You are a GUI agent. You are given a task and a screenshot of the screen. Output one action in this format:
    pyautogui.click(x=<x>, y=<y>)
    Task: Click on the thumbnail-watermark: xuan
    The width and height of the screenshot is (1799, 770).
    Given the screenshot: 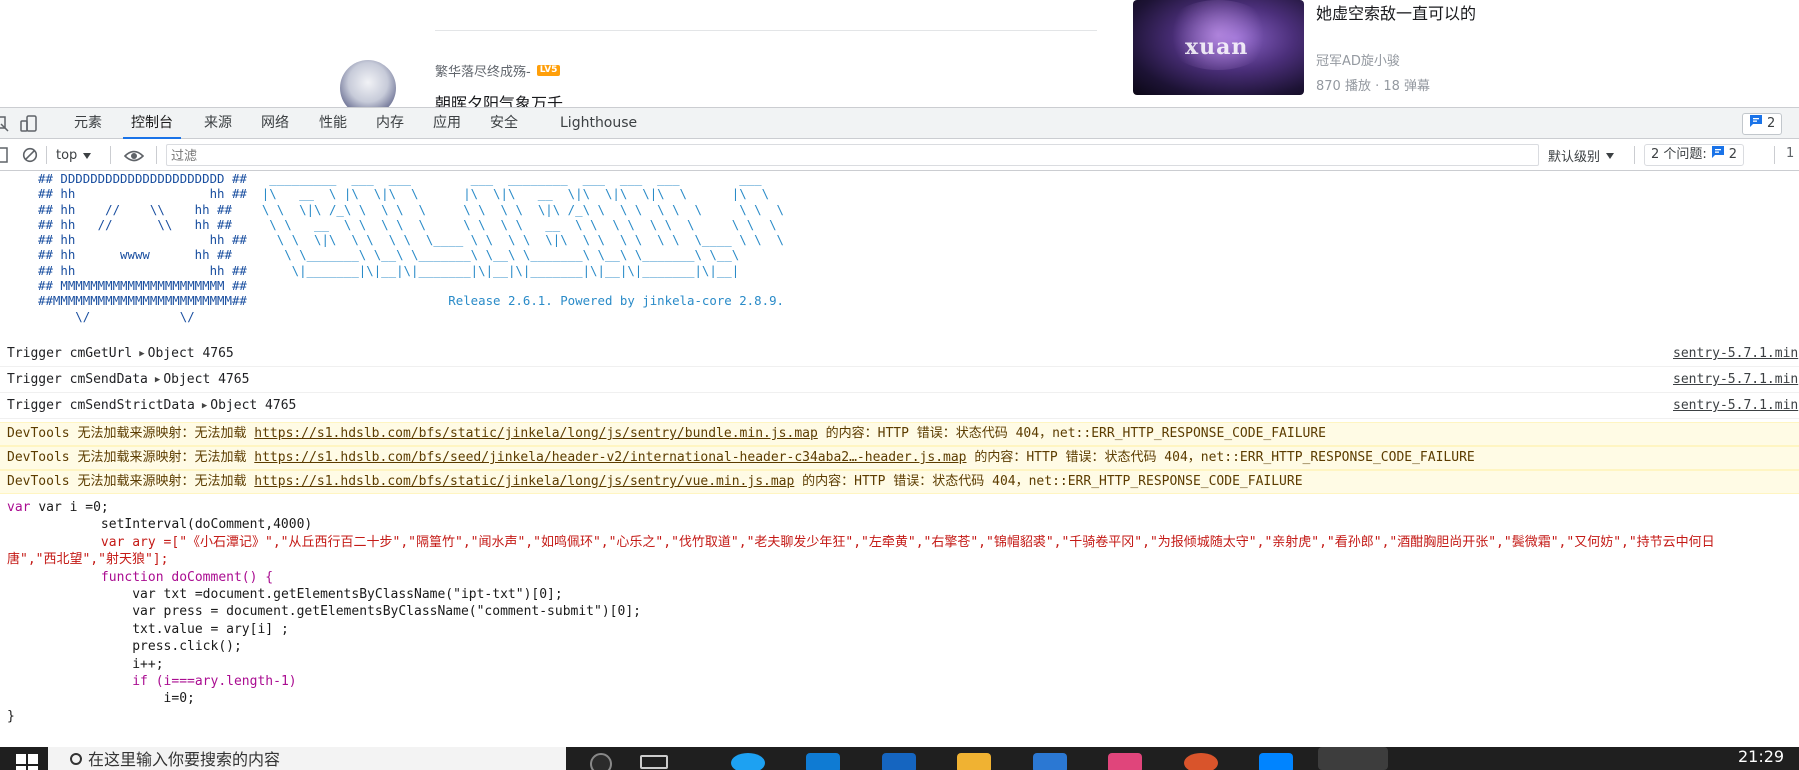 What is the action you would take?
    pyautogui.click(x=1217, y=47)
    